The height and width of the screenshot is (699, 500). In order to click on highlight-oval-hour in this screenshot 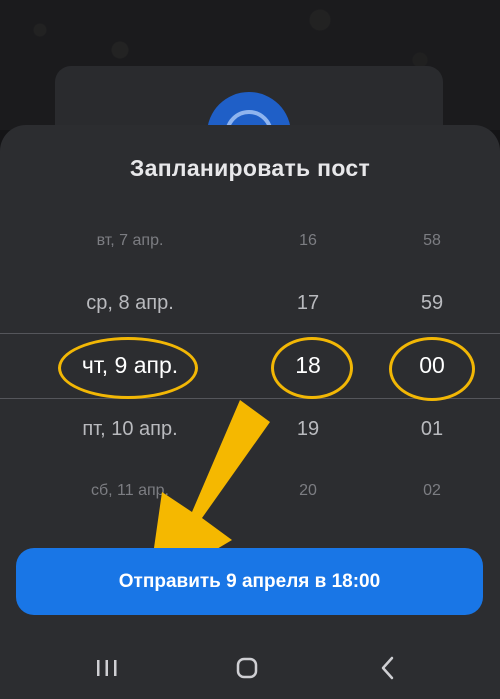, I will do `click(312, 368)`.